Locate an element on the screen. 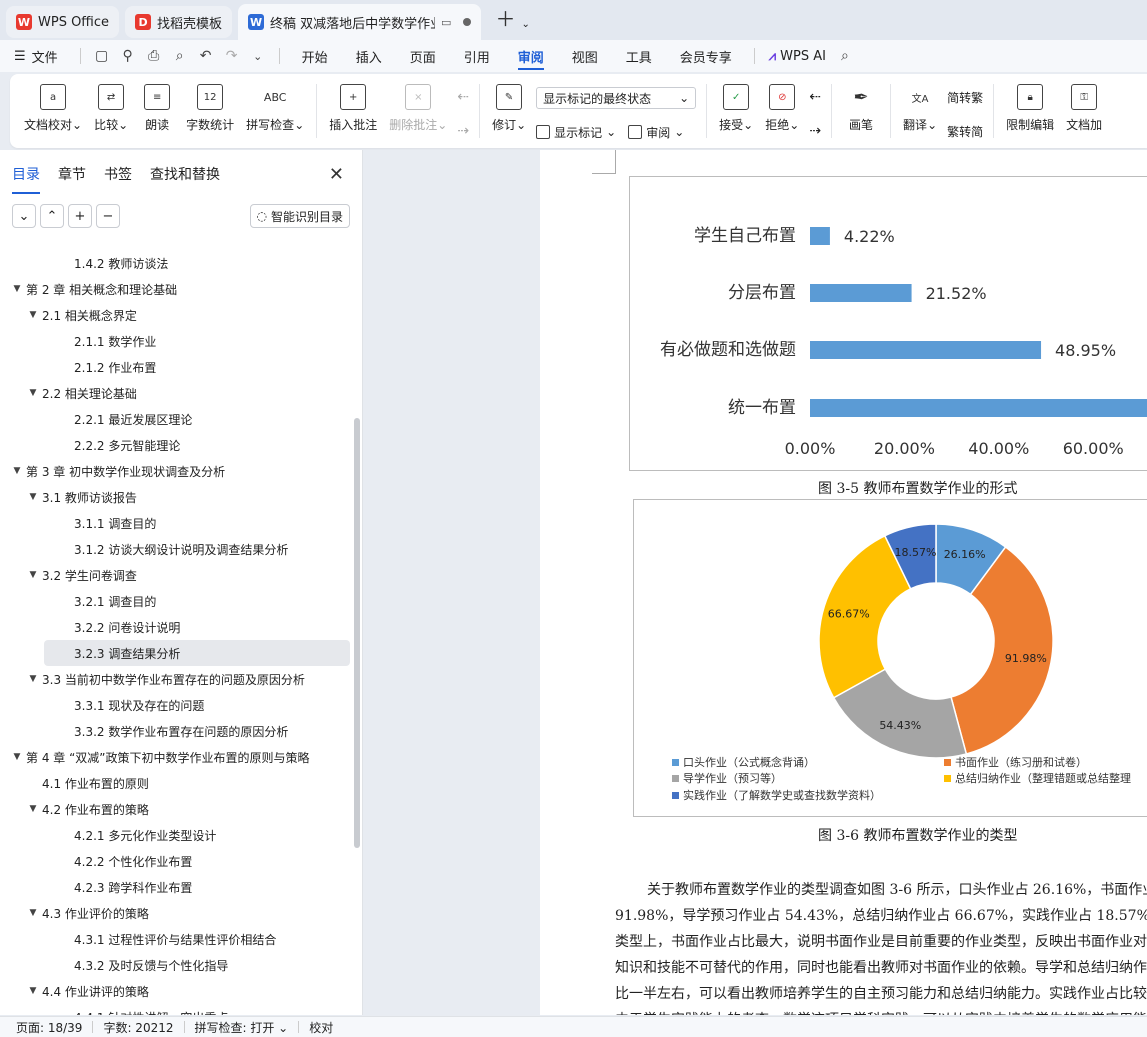 This screenshot has height=1037, width=1147. tab-find-replace: 查找和替换 is located at coordinates (185, 174).